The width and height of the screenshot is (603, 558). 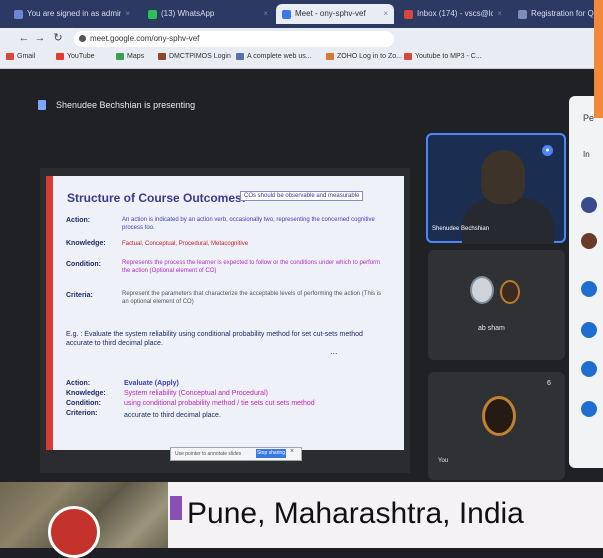 What do you see at coordinates (491, 328) in the screenshot?
I see `participant-name: ab sham` at bounding box center [491, 328].